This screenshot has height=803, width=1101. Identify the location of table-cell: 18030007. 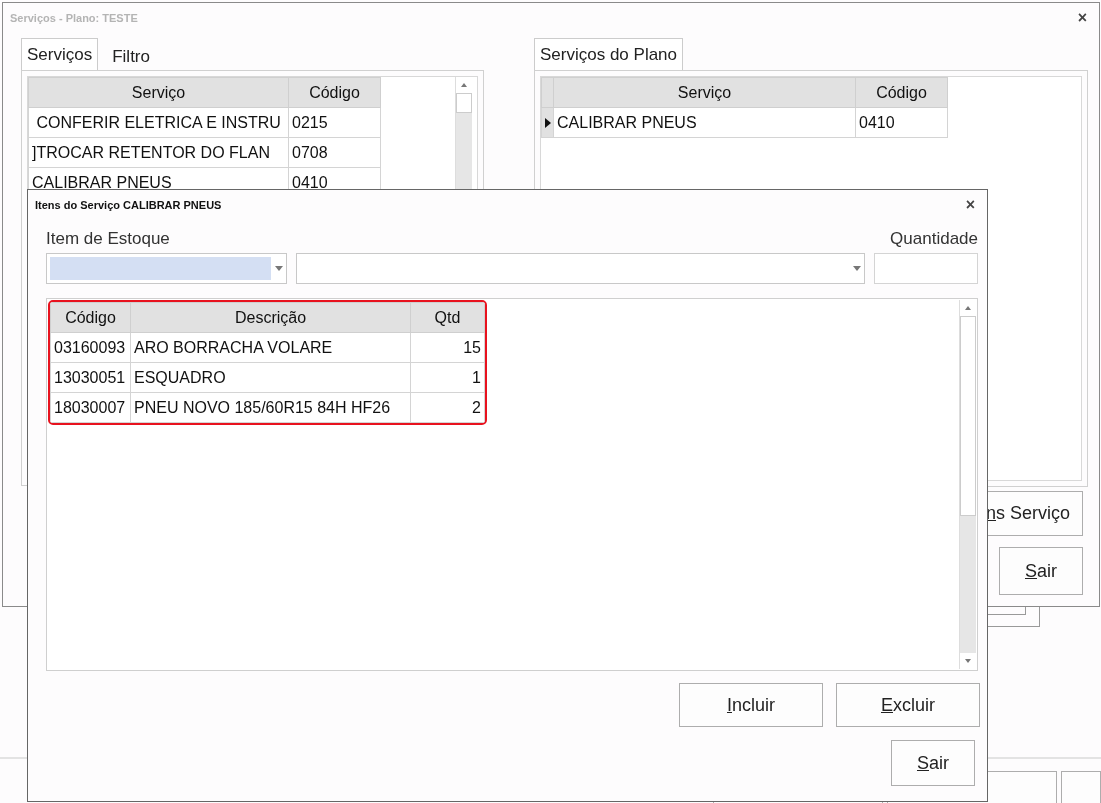
(90, 407).